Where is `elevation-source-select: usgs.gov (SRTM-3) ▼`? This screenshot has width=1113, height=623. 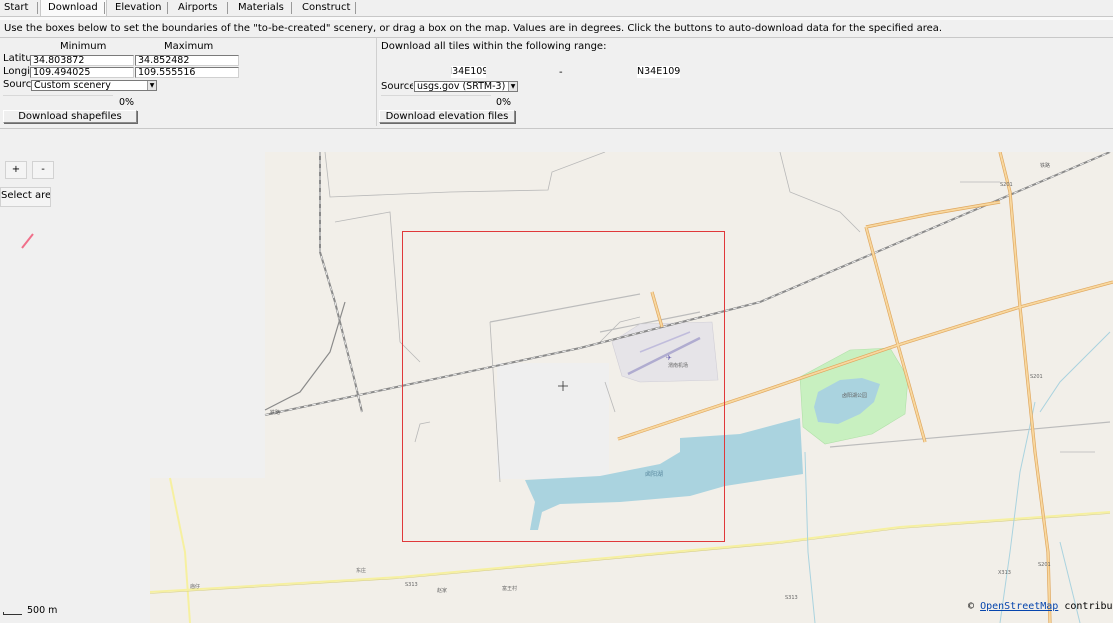
elevation-source-select: usgs.gov (SRTM-3) ▼ is located at coordinates (466, 86).